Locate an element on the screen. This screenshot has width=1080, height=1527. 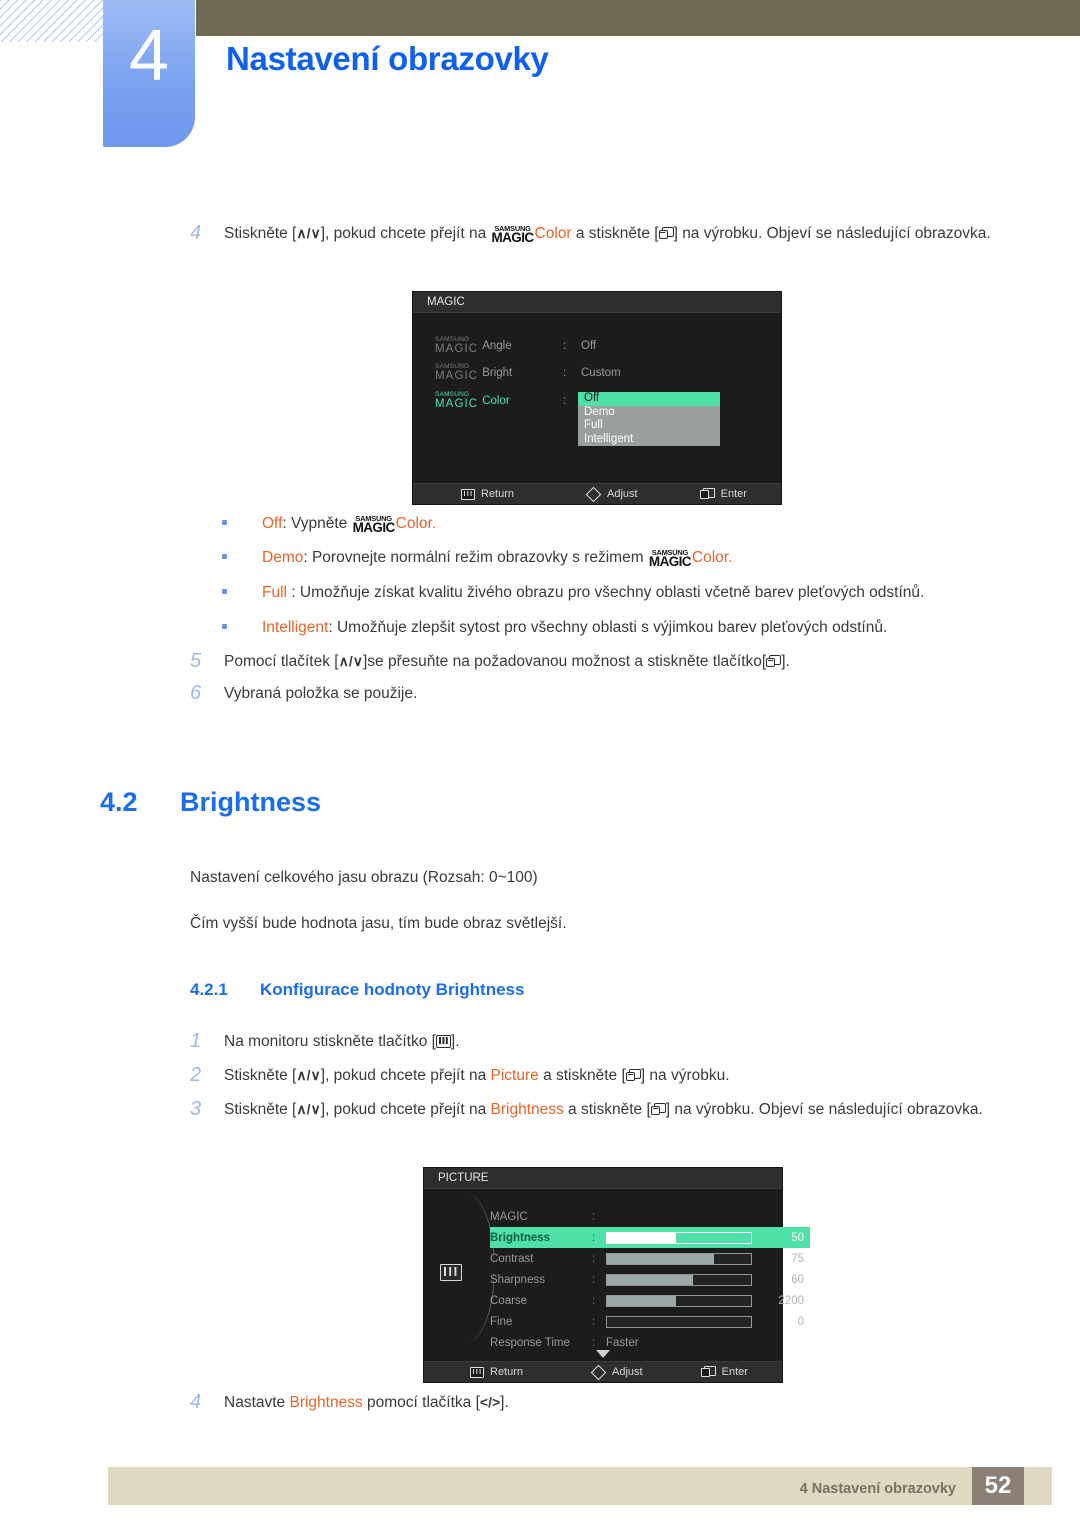
step-text-part2: ], pokud chcete přejít na is located at coordinates (405, 233).